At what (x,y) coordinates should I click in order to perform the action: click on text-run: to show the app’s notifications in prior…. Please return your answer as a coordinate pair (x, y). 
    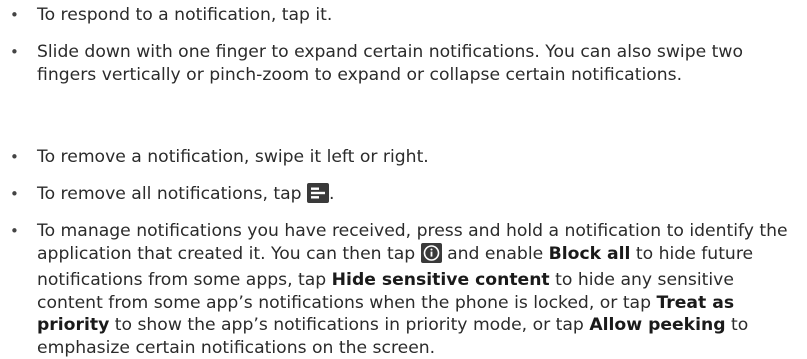
    Looking at the image, I should click on (349, 325).